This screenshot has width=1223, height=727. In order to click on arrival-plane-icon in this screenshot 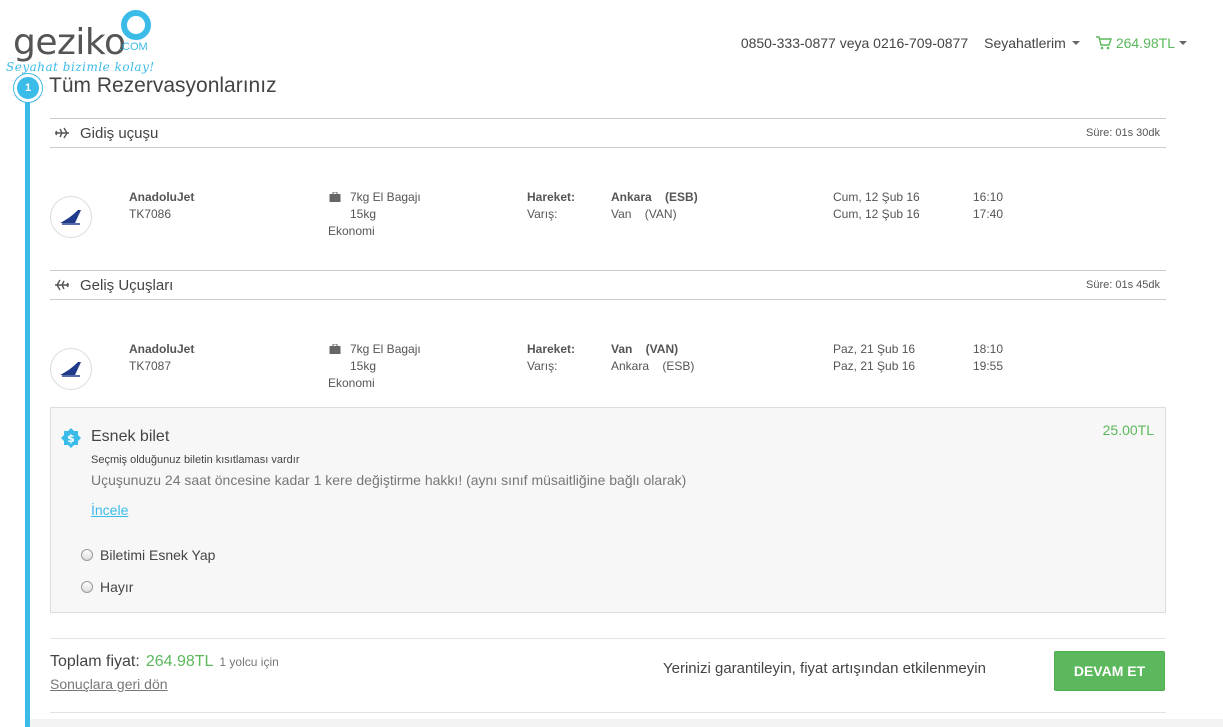, I will do `click(62, 285)`.